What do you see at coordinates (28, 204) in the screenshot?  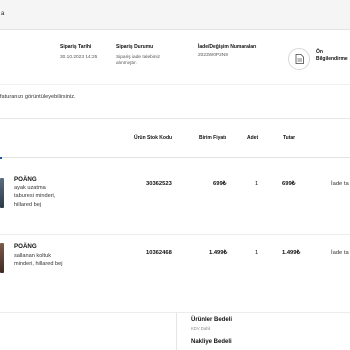 I see `product-description-line: hillared bej` at bounding box center [28, 204].